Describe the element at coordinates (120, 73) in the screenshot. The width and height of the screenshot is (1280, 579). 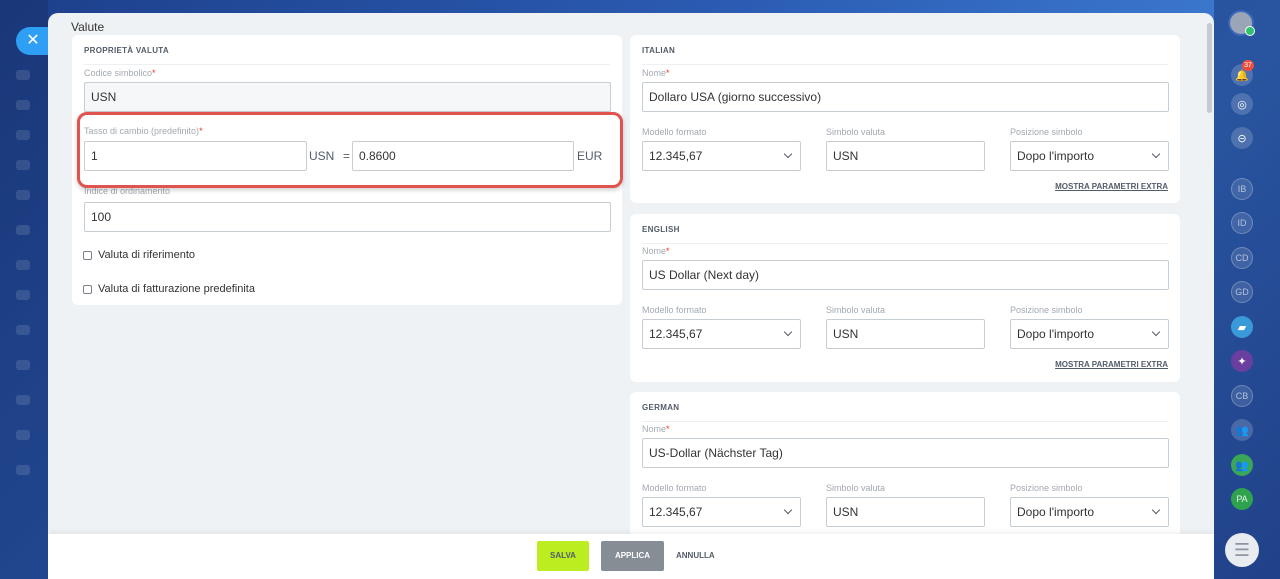
I see `code-label: Codice simbolico*` at that location.